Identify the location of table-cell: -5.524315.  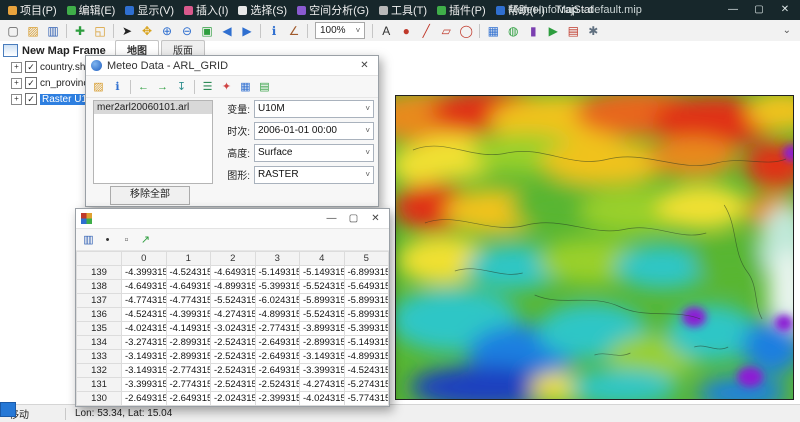
(322, 314).